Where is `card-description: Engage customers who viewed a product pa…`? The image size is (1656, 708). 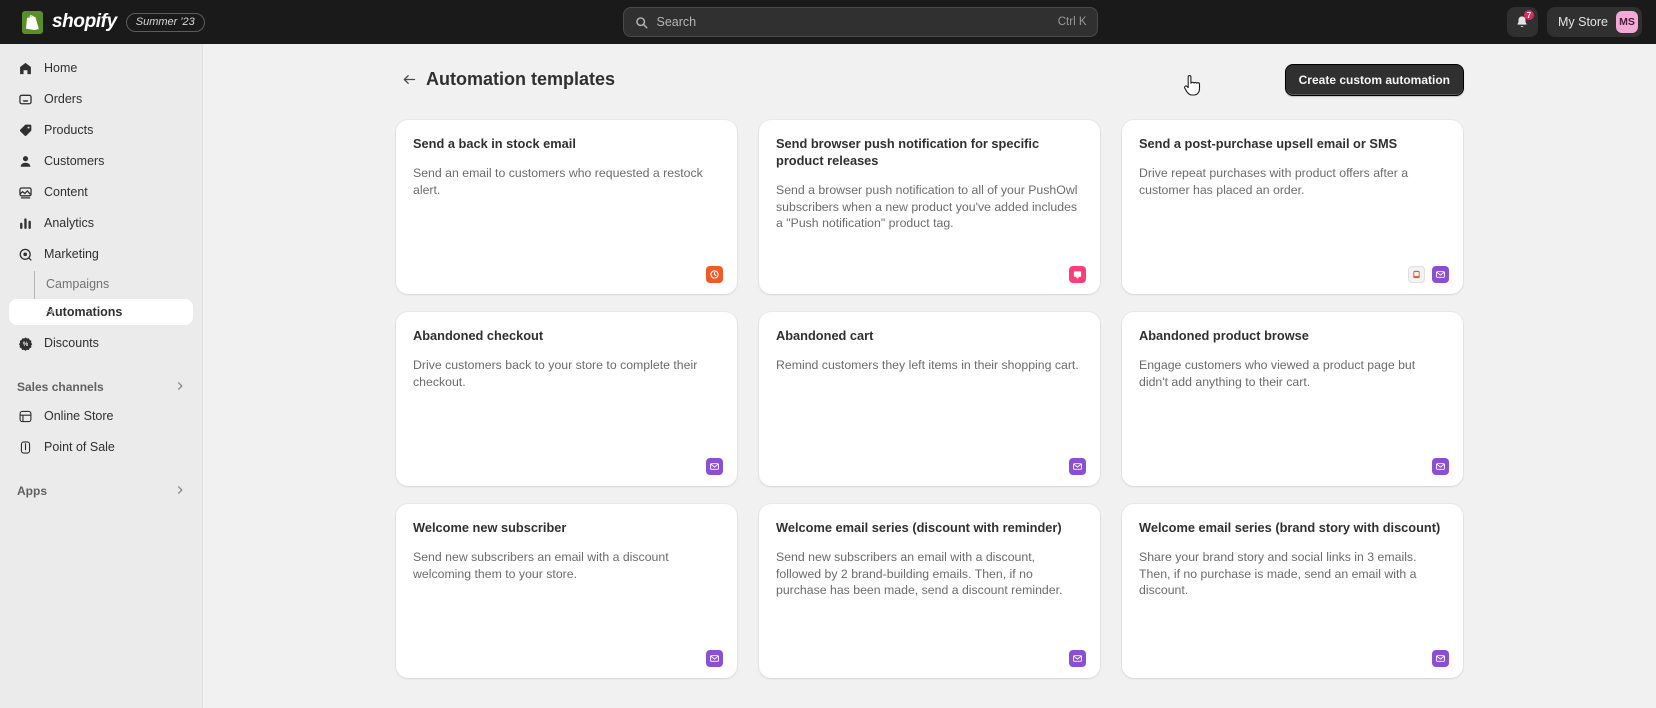 card-description: Engage customers who viewed a product pa… is located at coordinates (1277, 373).